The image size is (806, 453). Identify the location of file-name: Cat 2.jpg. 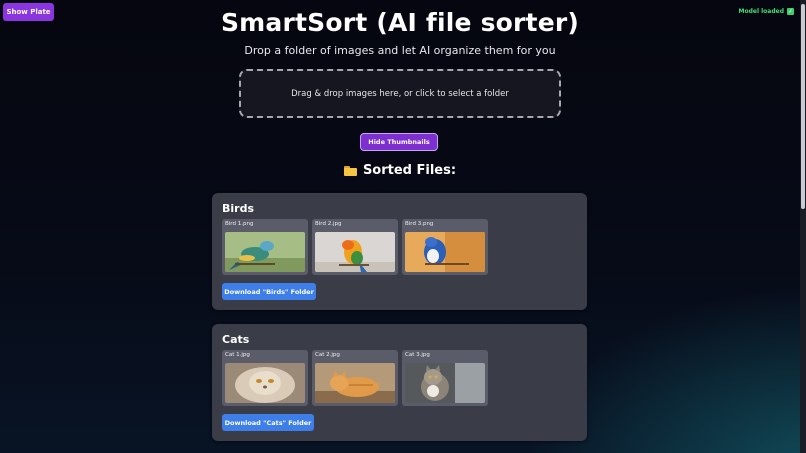
(327, 355).